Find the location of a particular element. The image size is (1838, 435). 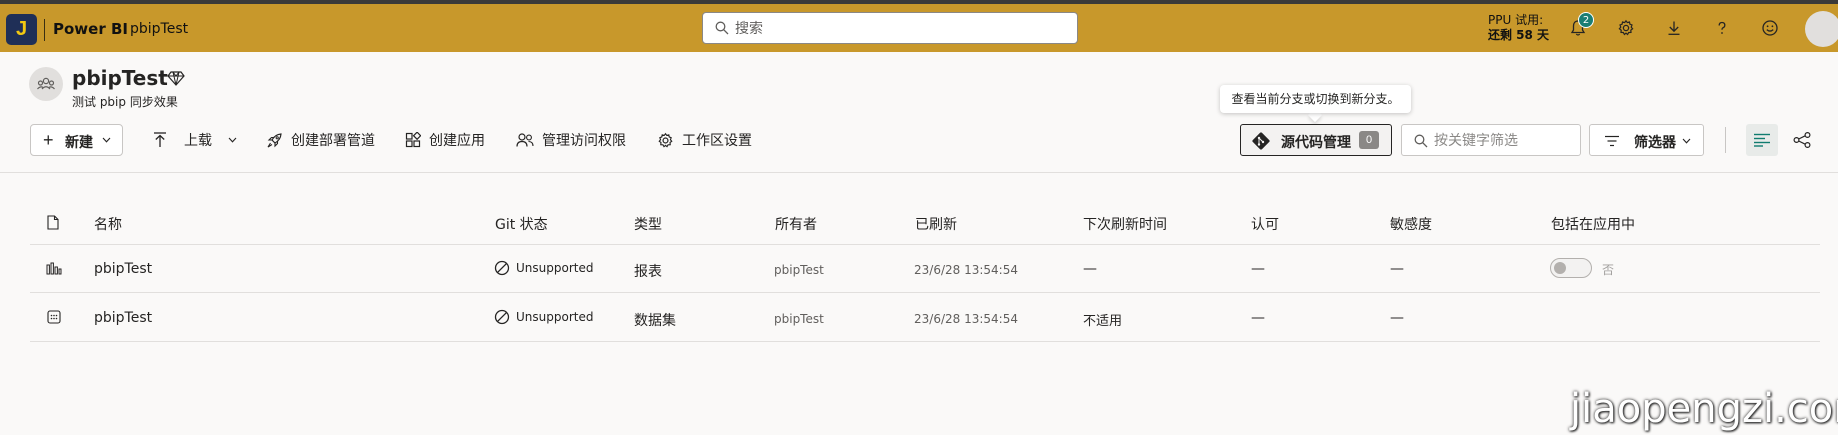

filters-button: 筛选器 is located at coordinates (1646, 140).